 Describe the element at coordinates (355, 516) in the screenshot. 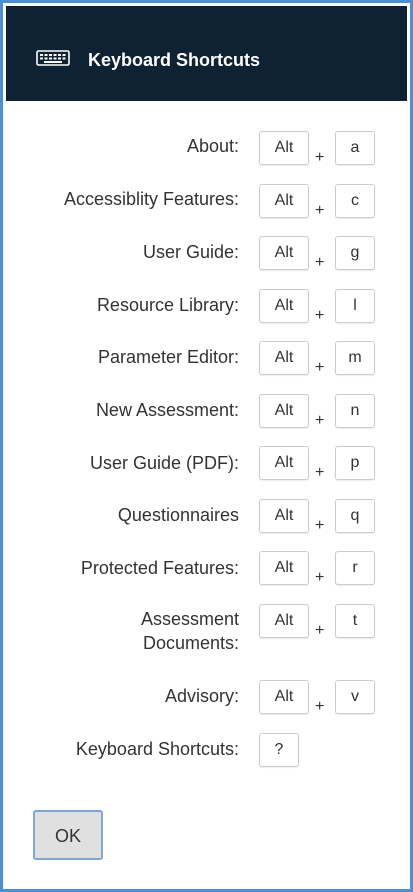

I see `letter-key: q` at that location.